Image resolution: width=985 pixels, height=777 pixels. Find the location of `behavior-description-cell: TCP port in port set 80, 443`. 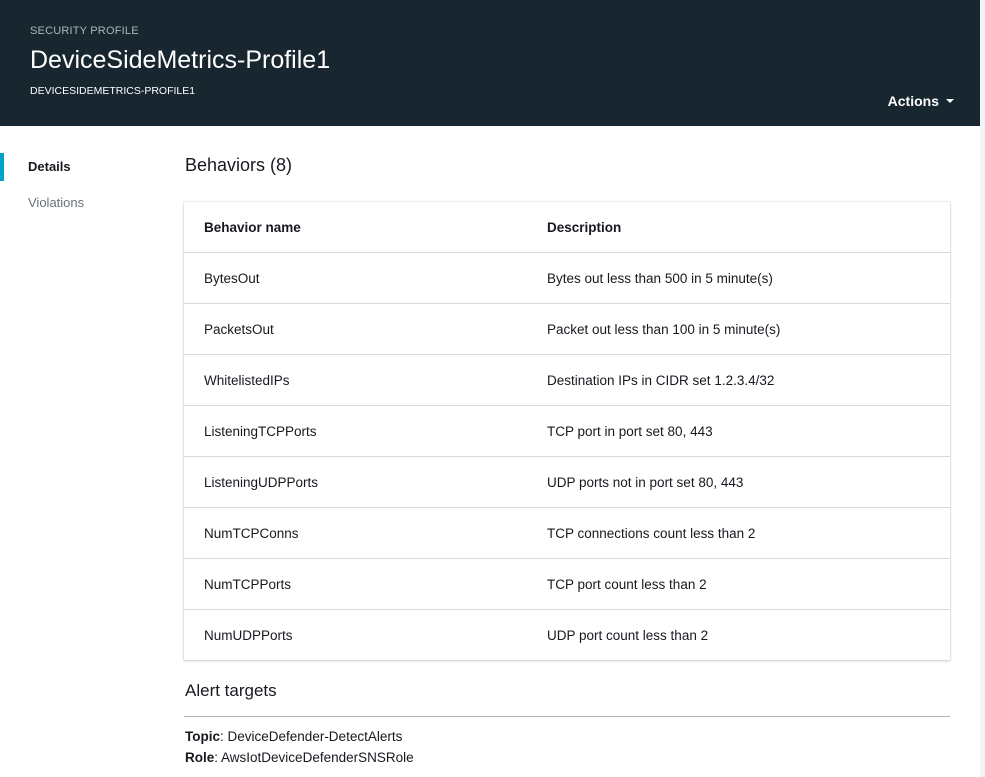

behavior-description-cell: TCP port in port set 80, 443 is located at coordinates (630, 431).